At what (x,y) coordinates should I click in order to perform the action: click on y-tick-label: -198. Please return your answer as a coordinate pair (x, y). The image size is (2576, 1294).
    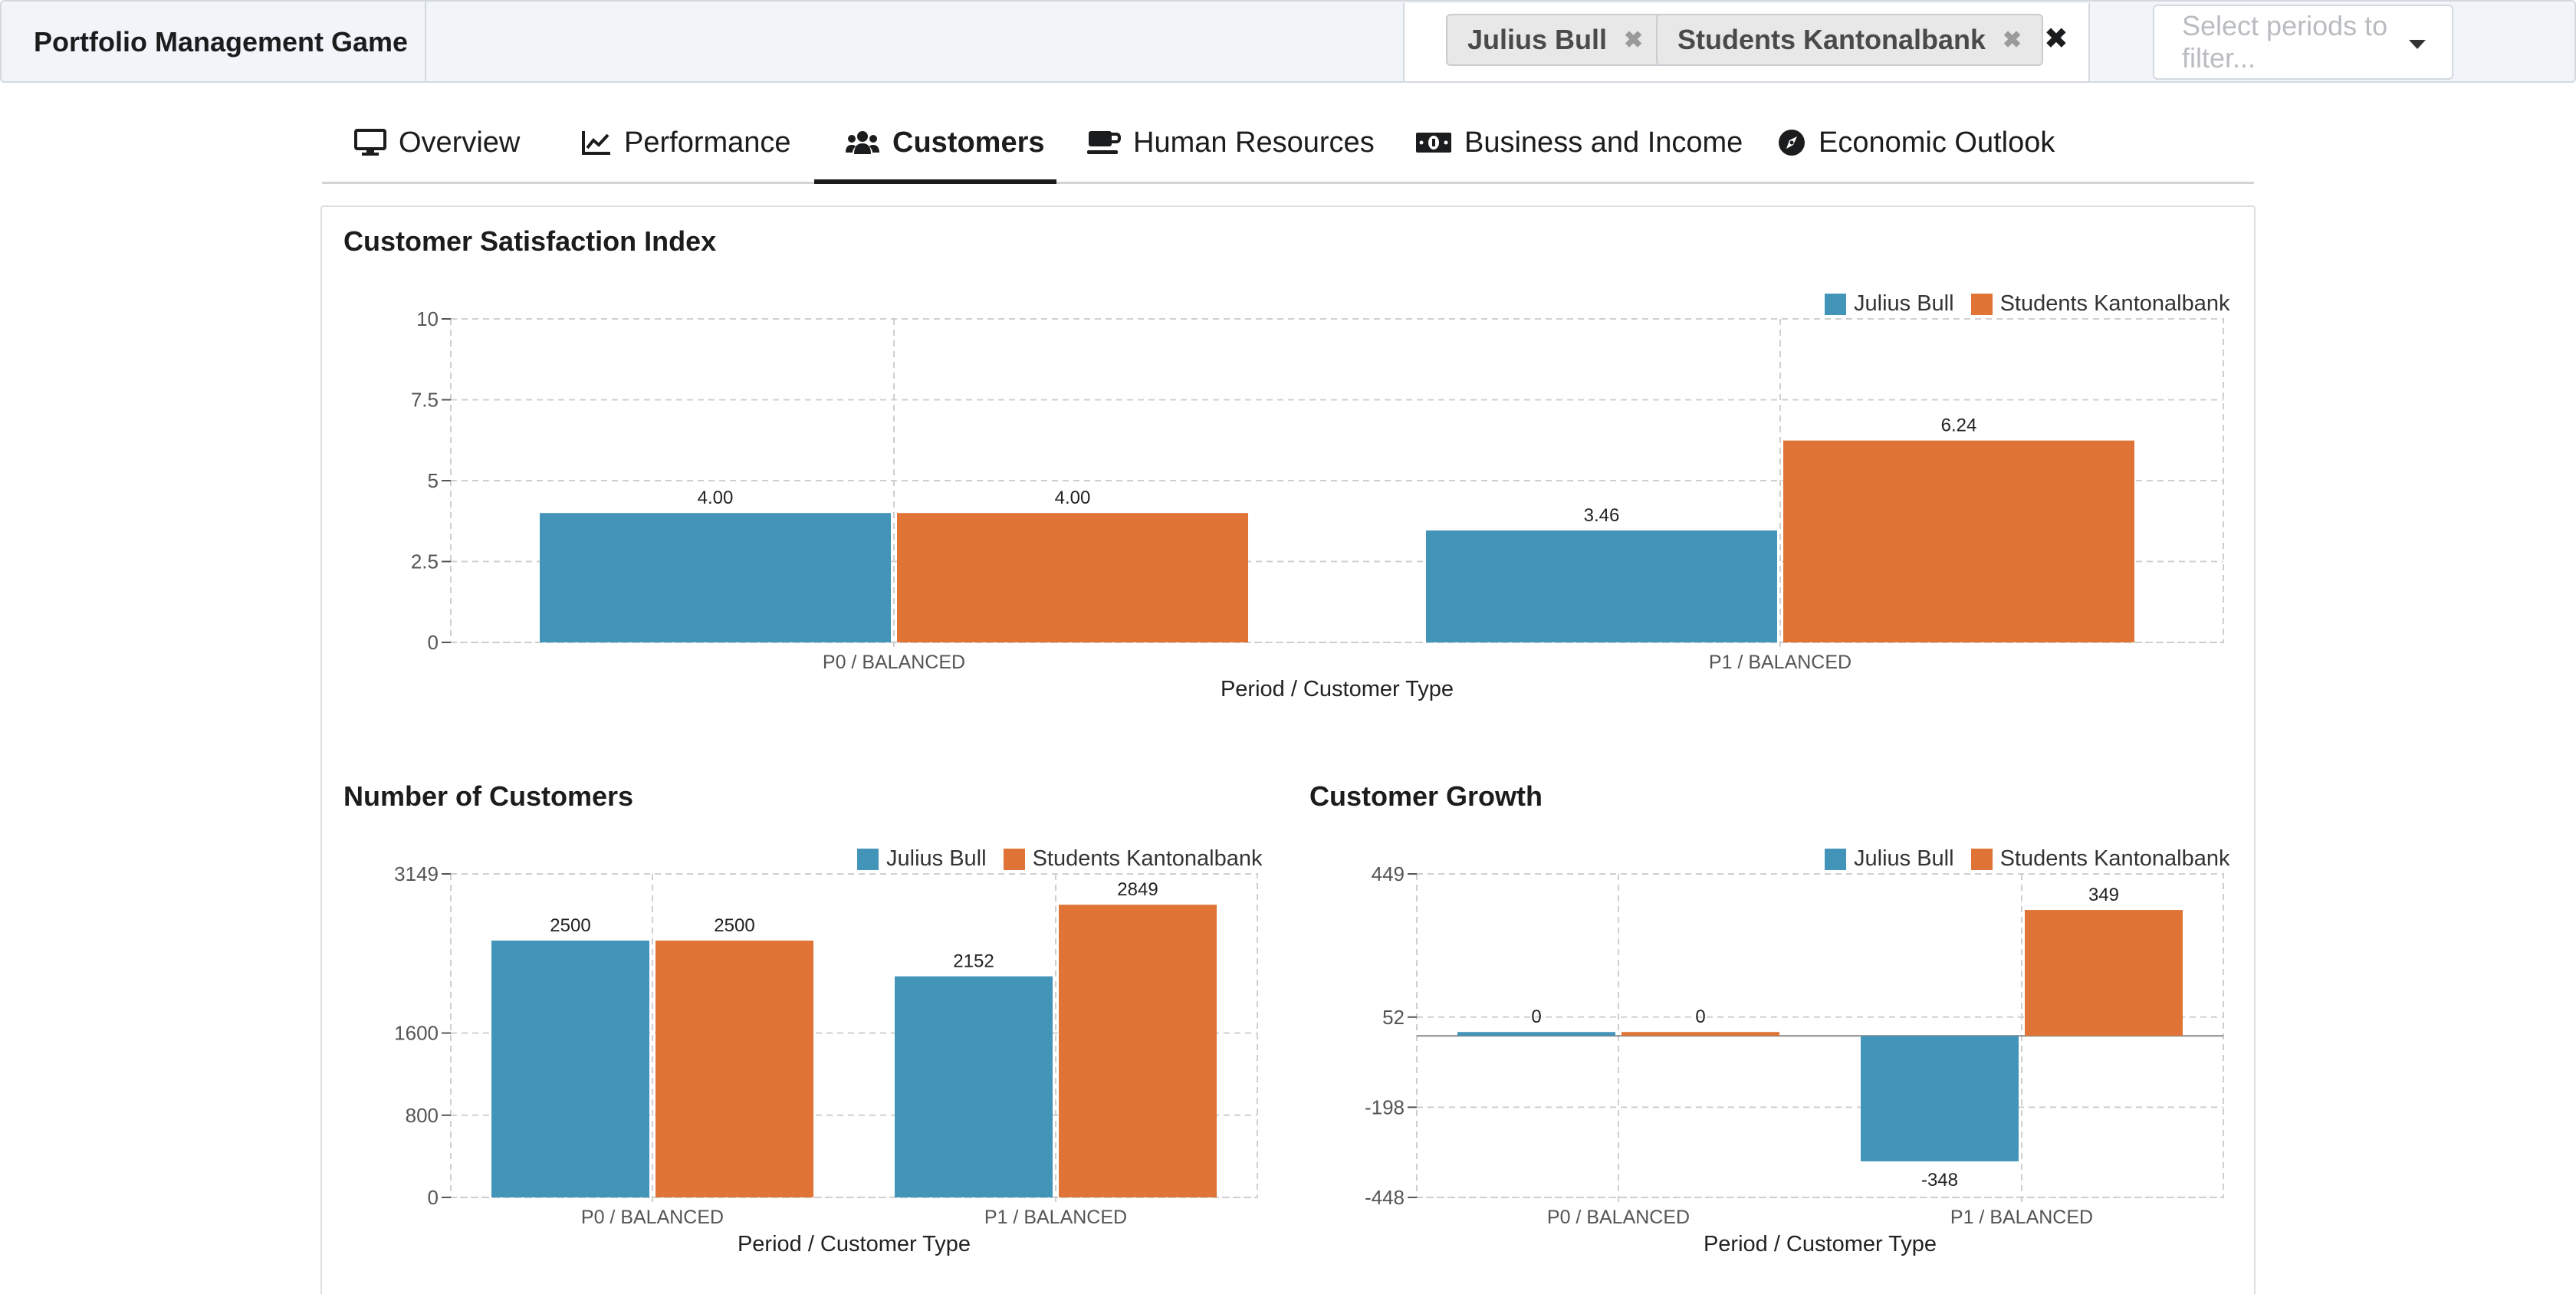
    Looking at the image, I should click on (1385, 1107).